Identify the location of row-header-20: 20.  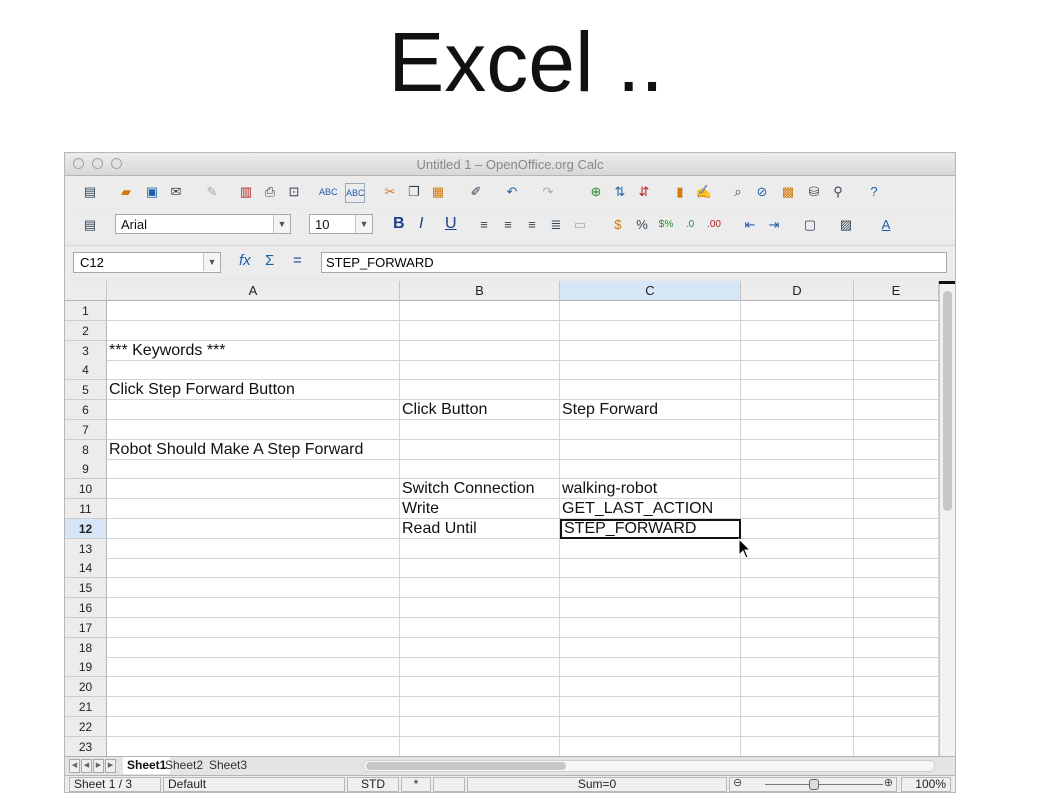
(86, 687).